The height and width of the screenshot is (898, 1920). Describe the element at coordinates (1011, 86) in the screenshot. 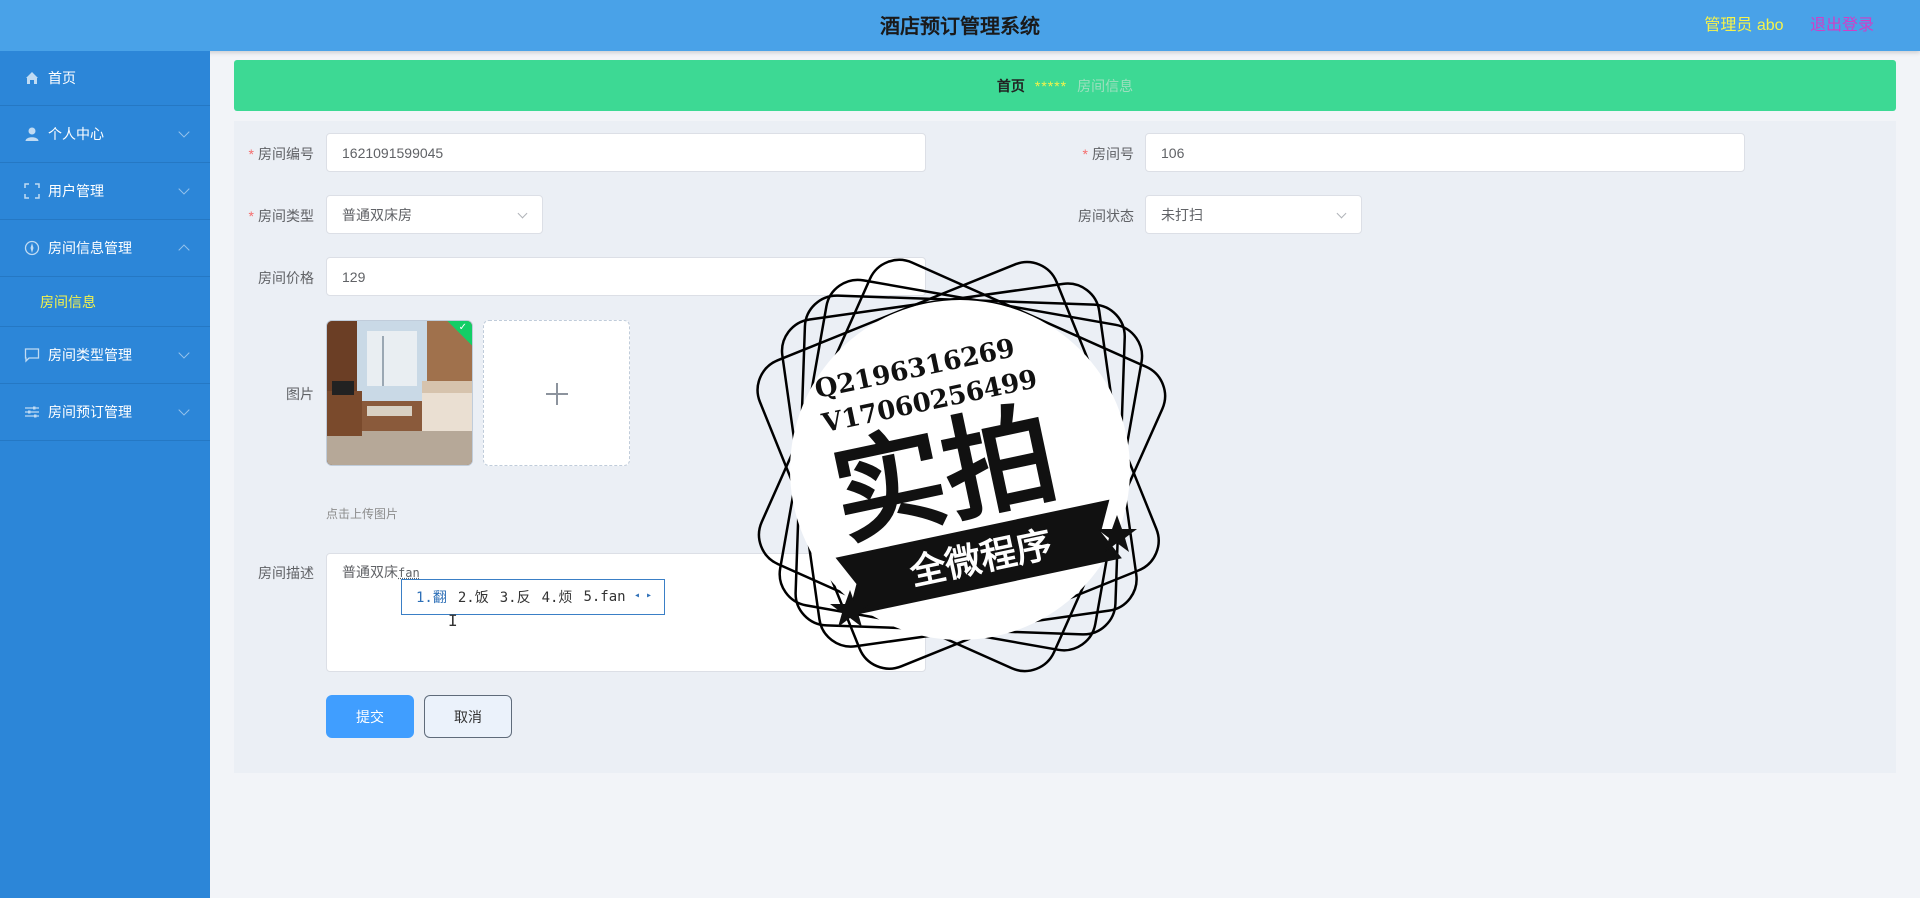

I see `breadcrumb-home: 首页` at that location.